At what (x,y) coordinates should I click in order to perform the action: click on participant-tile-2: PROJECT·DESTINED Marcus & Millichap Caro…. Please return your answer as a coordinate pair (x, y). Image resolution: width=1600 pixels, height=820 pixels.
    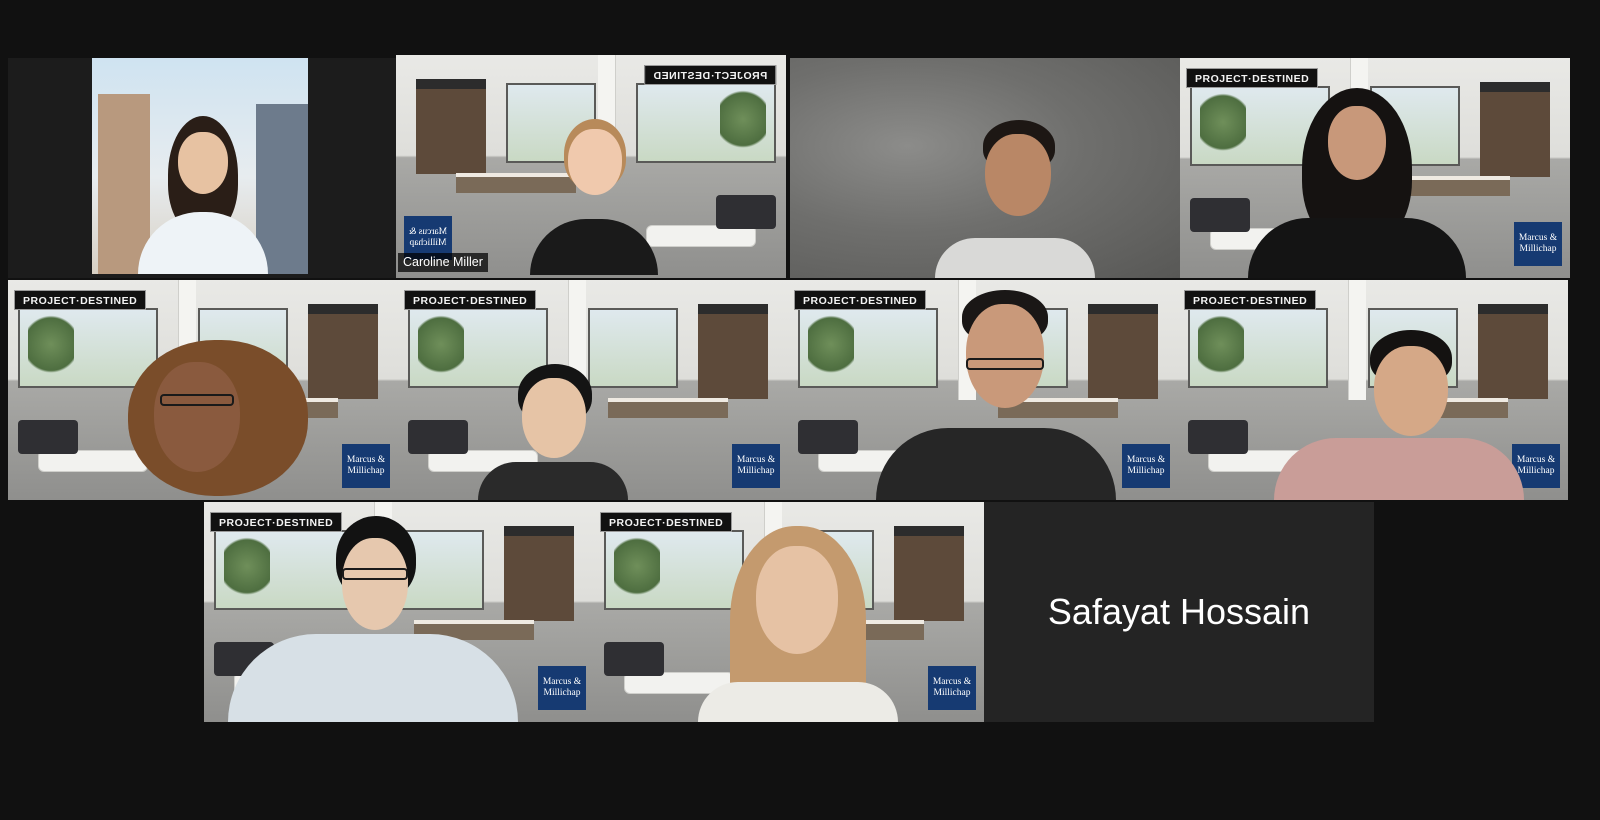
    Looking at the image, I should click on (591, 166).